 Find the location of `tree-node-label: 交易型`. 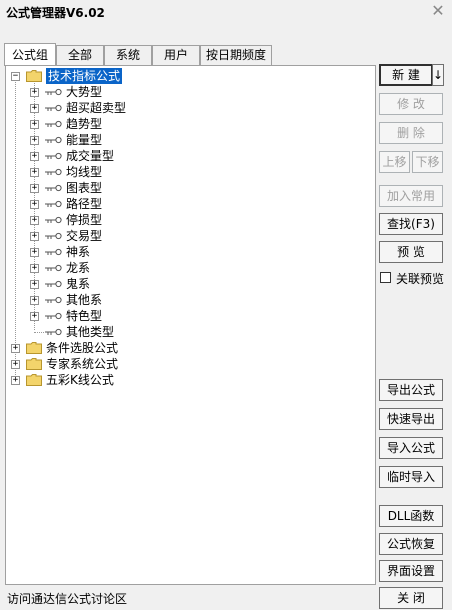

tree-node-label: 交易型 is located at coordinates (84, 236).